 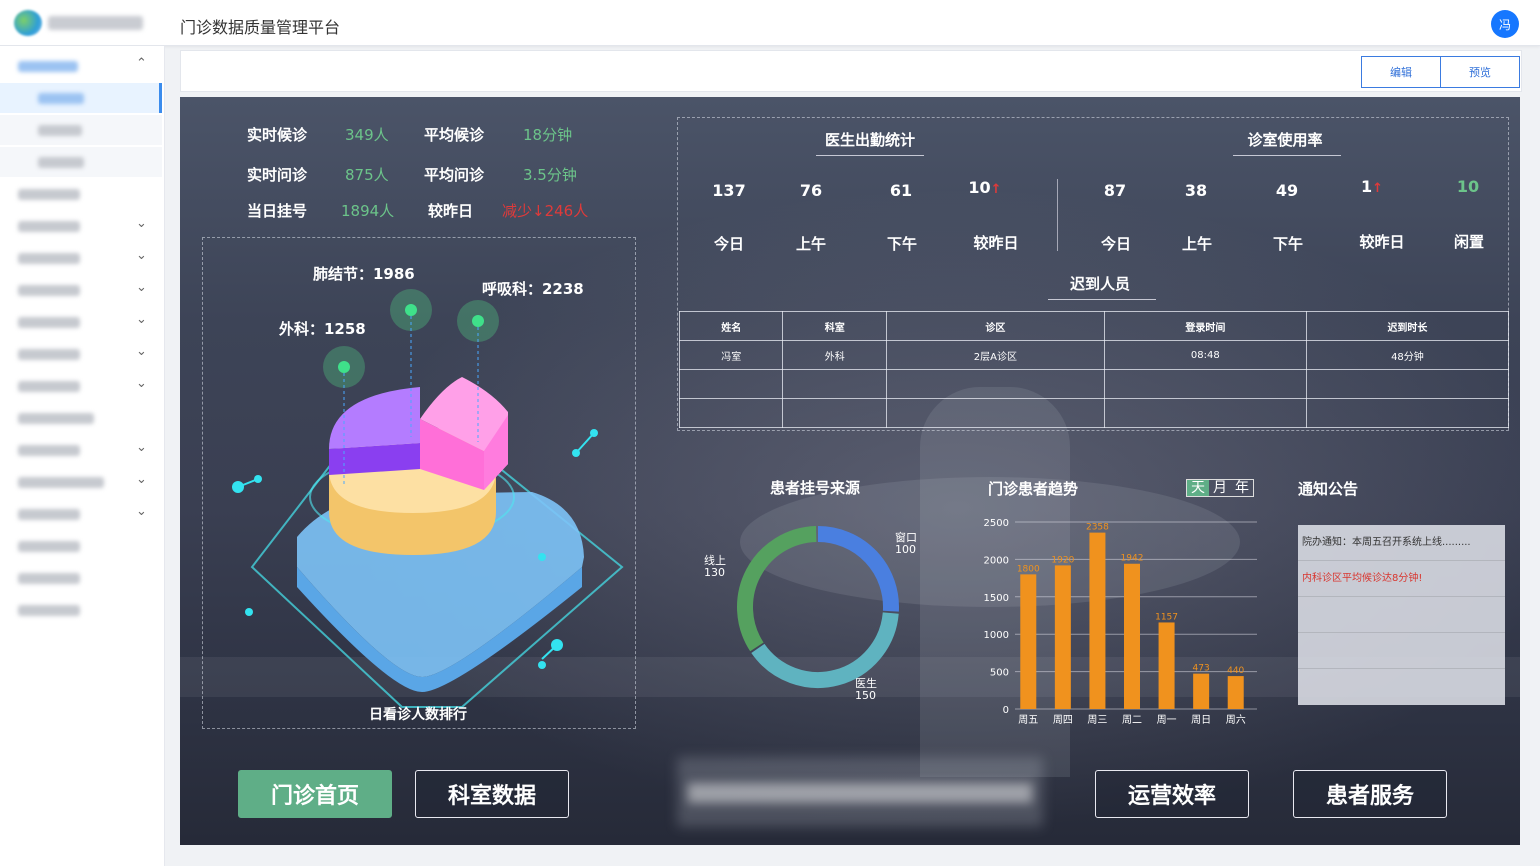 I want to click on attendance-label: 下午, so click(x=901, y=244).